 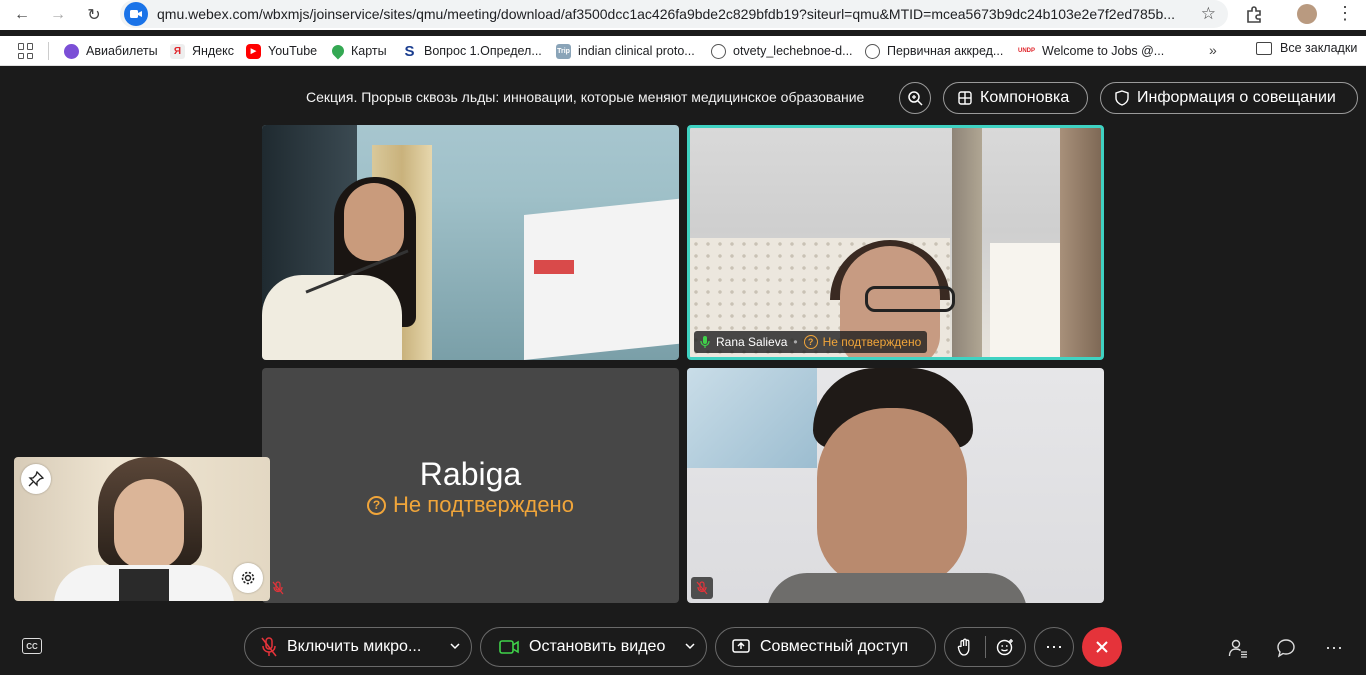 I want to click on shield-icon, so click(x=1122, y=98).